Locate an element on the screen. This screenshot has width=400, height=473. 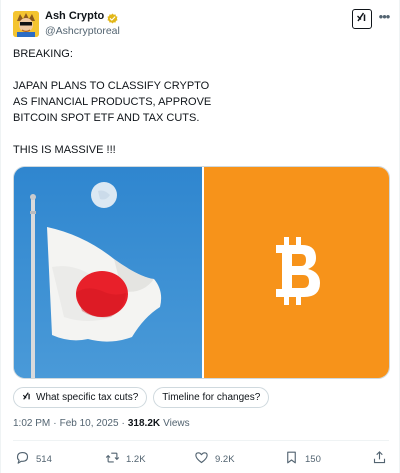
repost-button: 1.2K is located at coordinates (125, 459).